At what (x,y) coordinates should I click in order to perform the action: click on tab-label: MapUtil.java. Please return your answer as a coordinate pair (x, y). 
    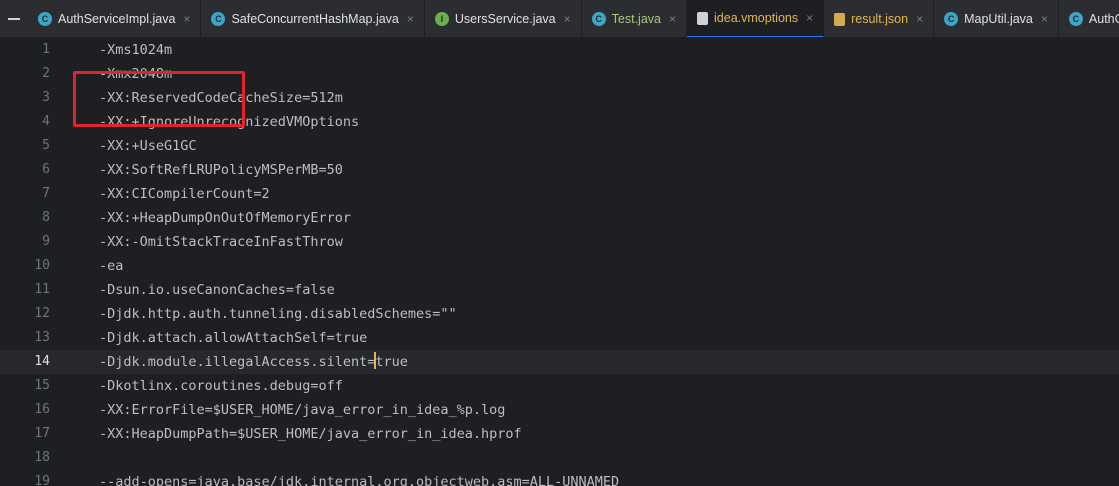
    Looking at the image, I should click on (998, 19).